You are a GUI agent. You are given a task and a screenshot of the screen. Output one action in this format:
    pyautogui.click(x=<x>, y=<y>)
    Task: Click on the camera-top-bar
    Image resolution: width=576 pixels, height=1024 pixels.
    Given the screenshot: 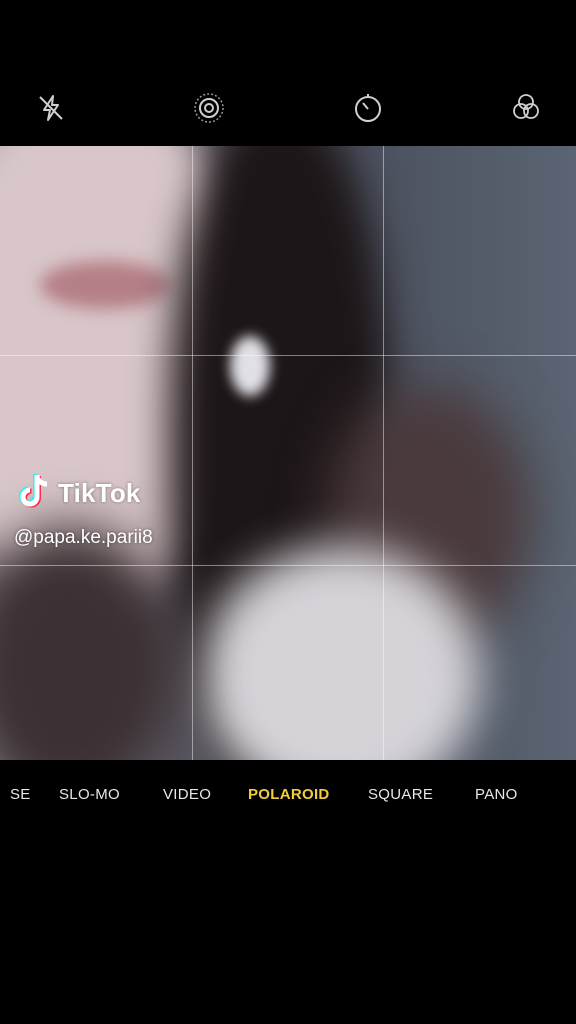 What is the action you would take?
    pyautogui.click(x=288, y=73)
    